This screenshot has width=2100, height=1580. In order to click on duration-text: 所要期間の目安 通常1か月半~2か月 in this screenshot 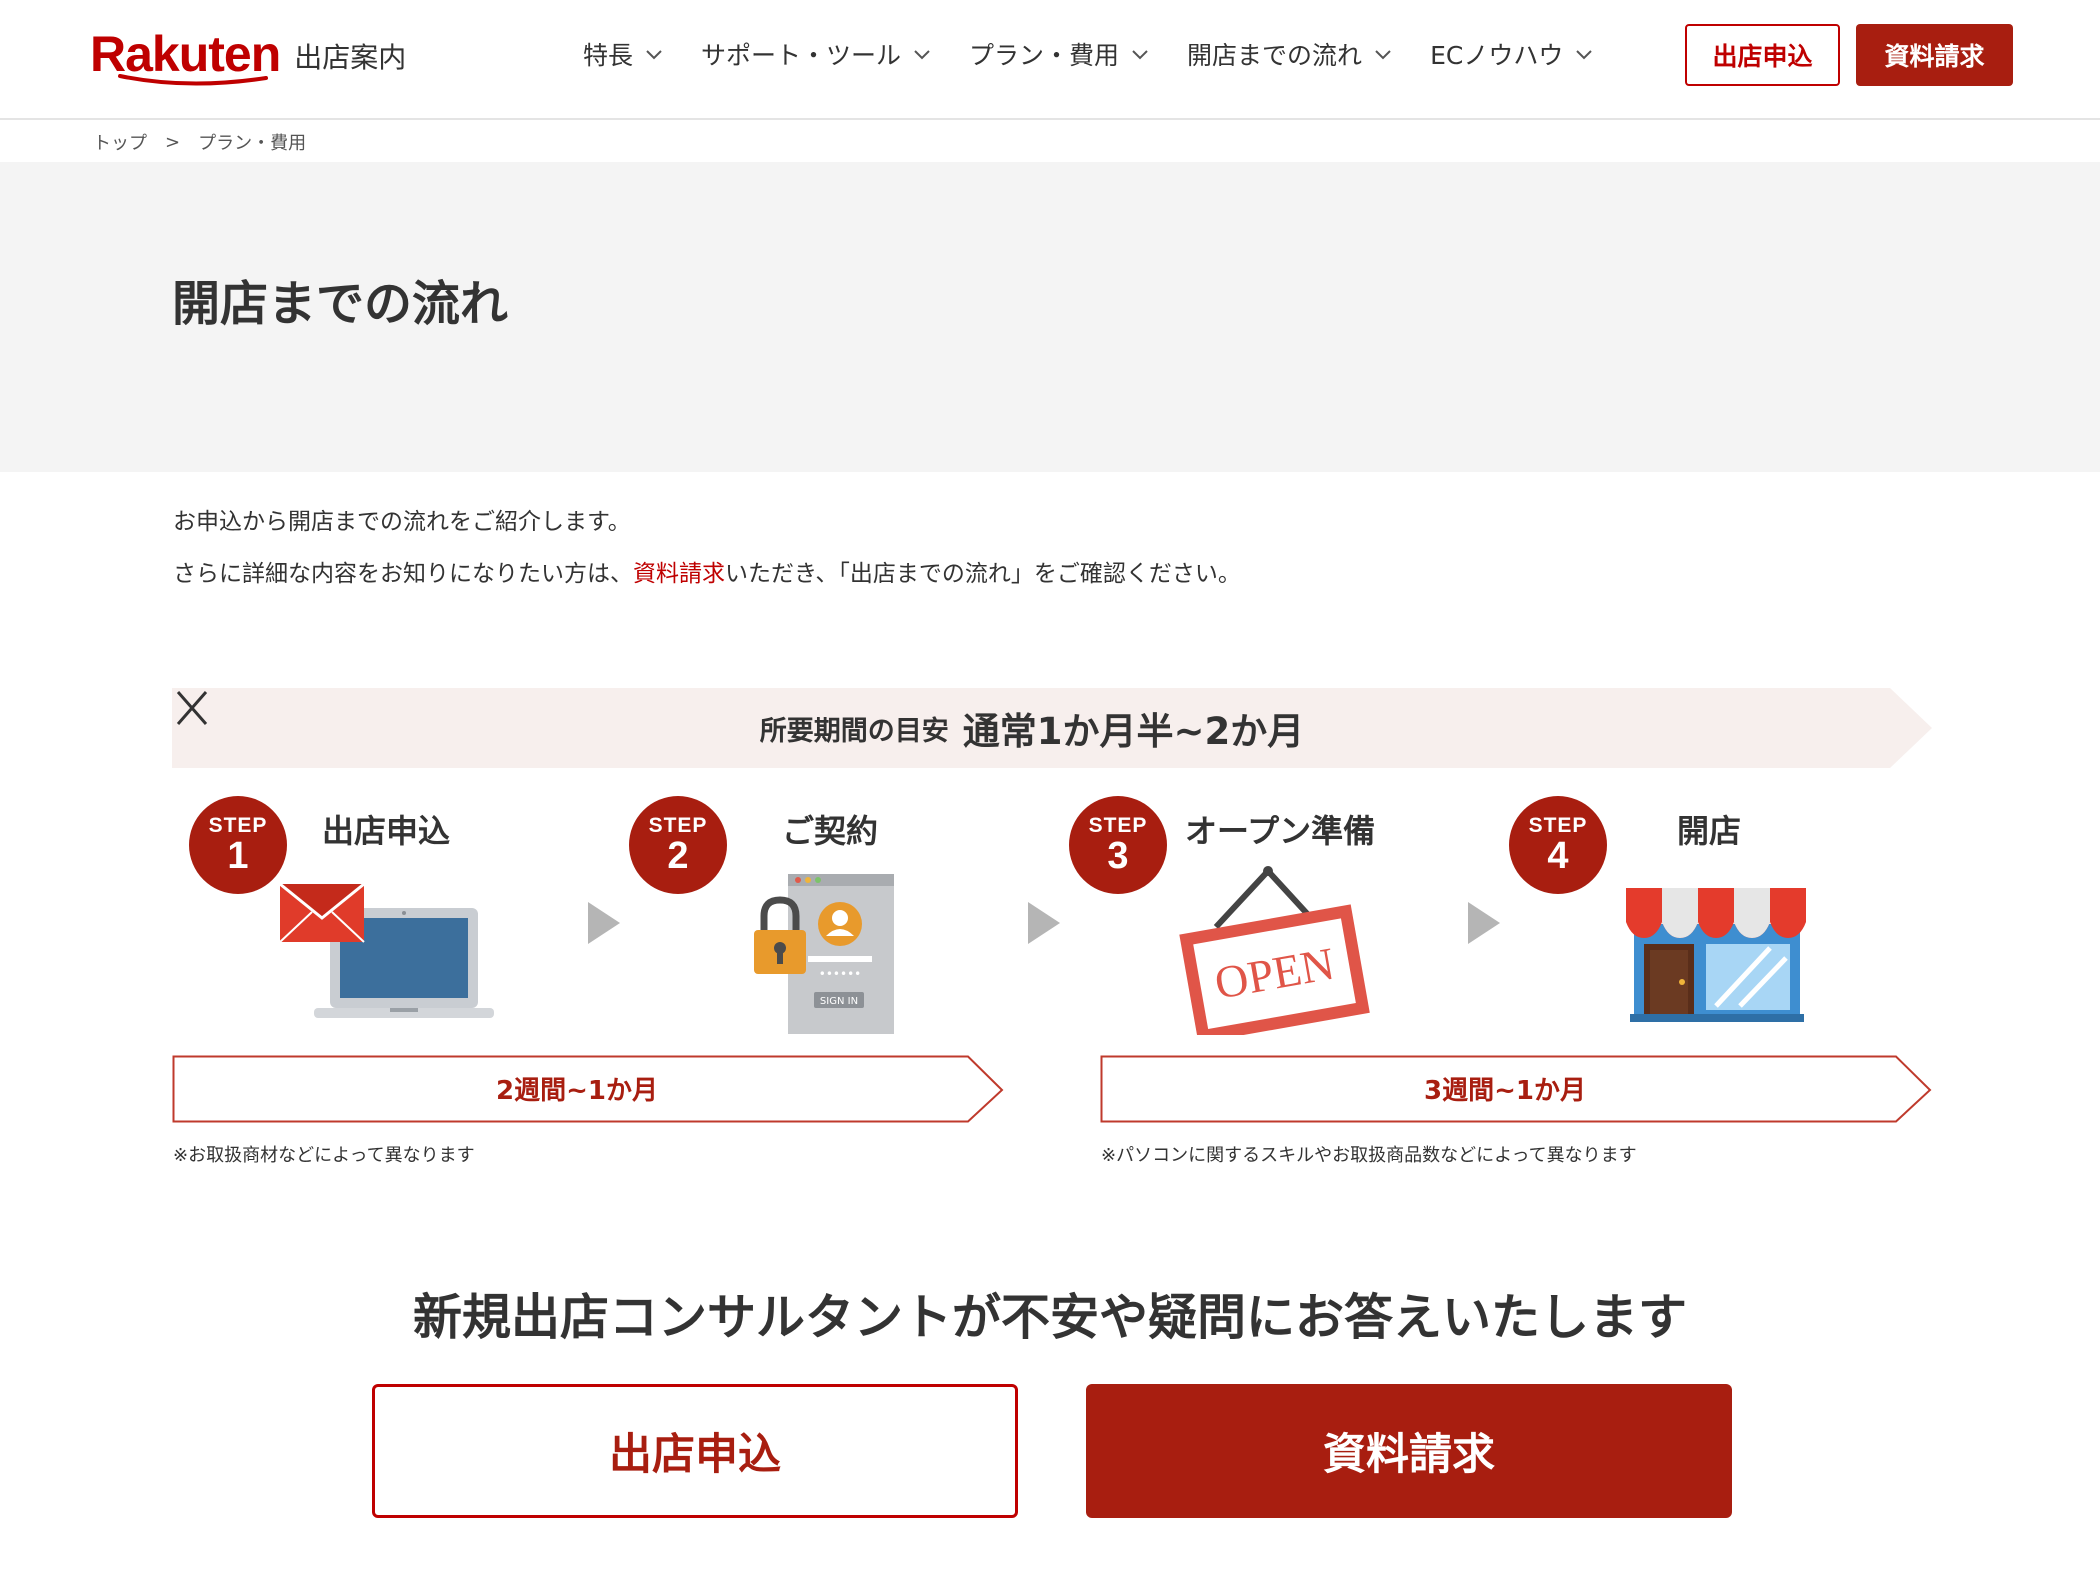, I will do `click(1032, 728)`.